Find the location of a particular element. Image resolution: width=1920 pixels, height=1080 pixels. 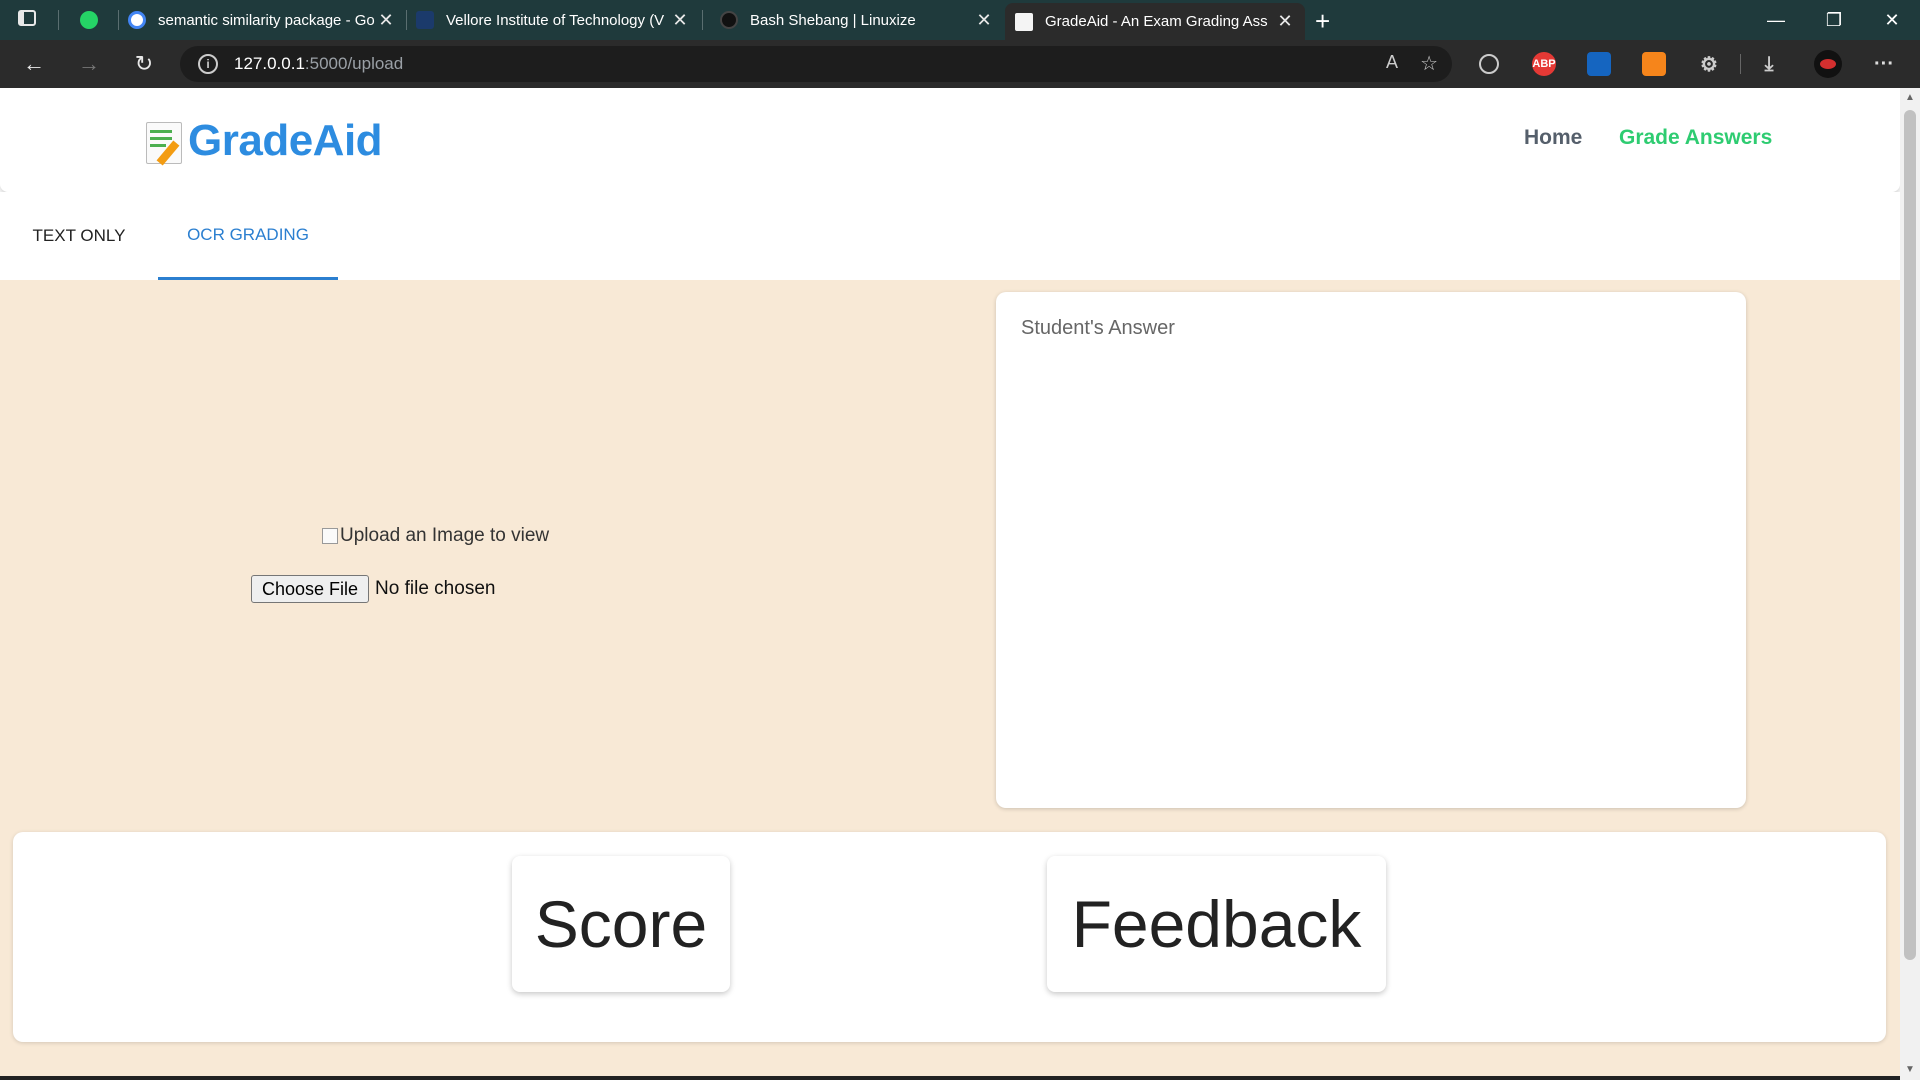

tab-linuxize: Bash Shebang | Linuxize ✕ is located at coordinates (857, 20).